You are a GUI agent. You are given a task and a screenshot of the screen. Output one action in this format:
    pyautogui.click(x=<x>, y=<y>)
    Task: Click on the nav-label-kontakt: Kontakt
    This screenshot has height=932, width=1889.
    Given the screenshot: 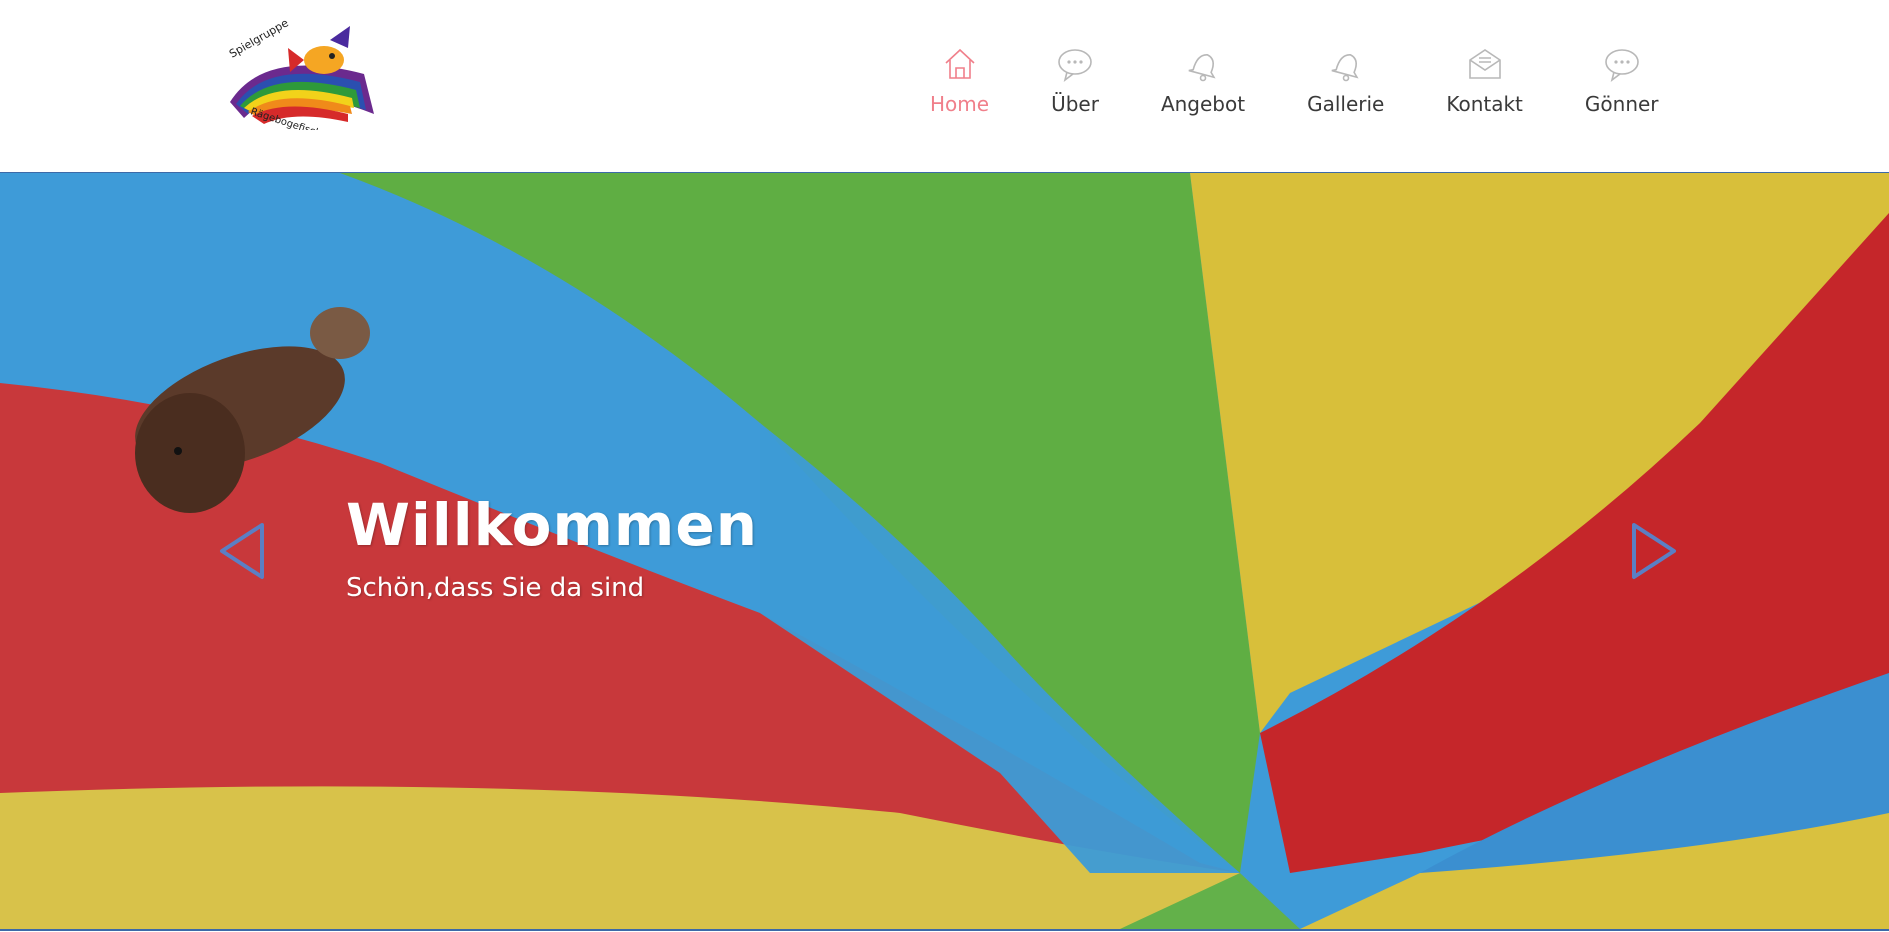 What is the action you would take?
    pyautogui.click(x=1484, y=104)
    